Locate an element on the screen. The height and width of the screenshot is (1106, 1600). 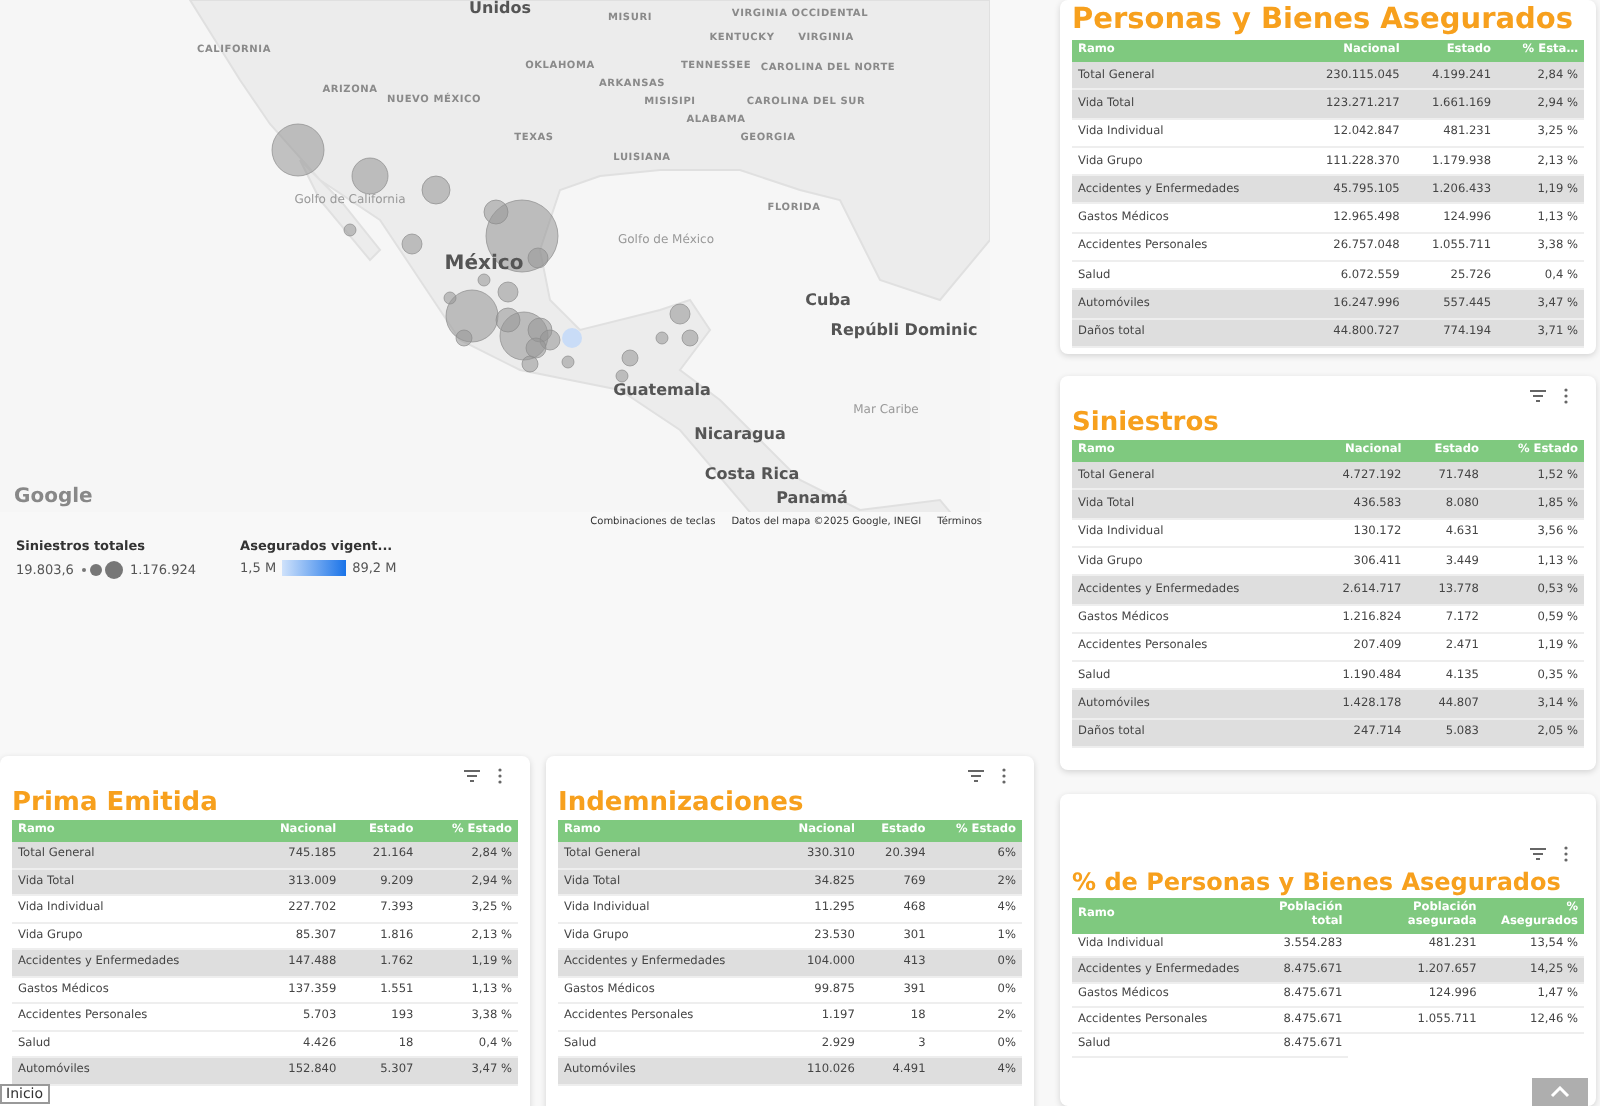
table-title: Indemnizaciones is located at coordinates (682, 804).